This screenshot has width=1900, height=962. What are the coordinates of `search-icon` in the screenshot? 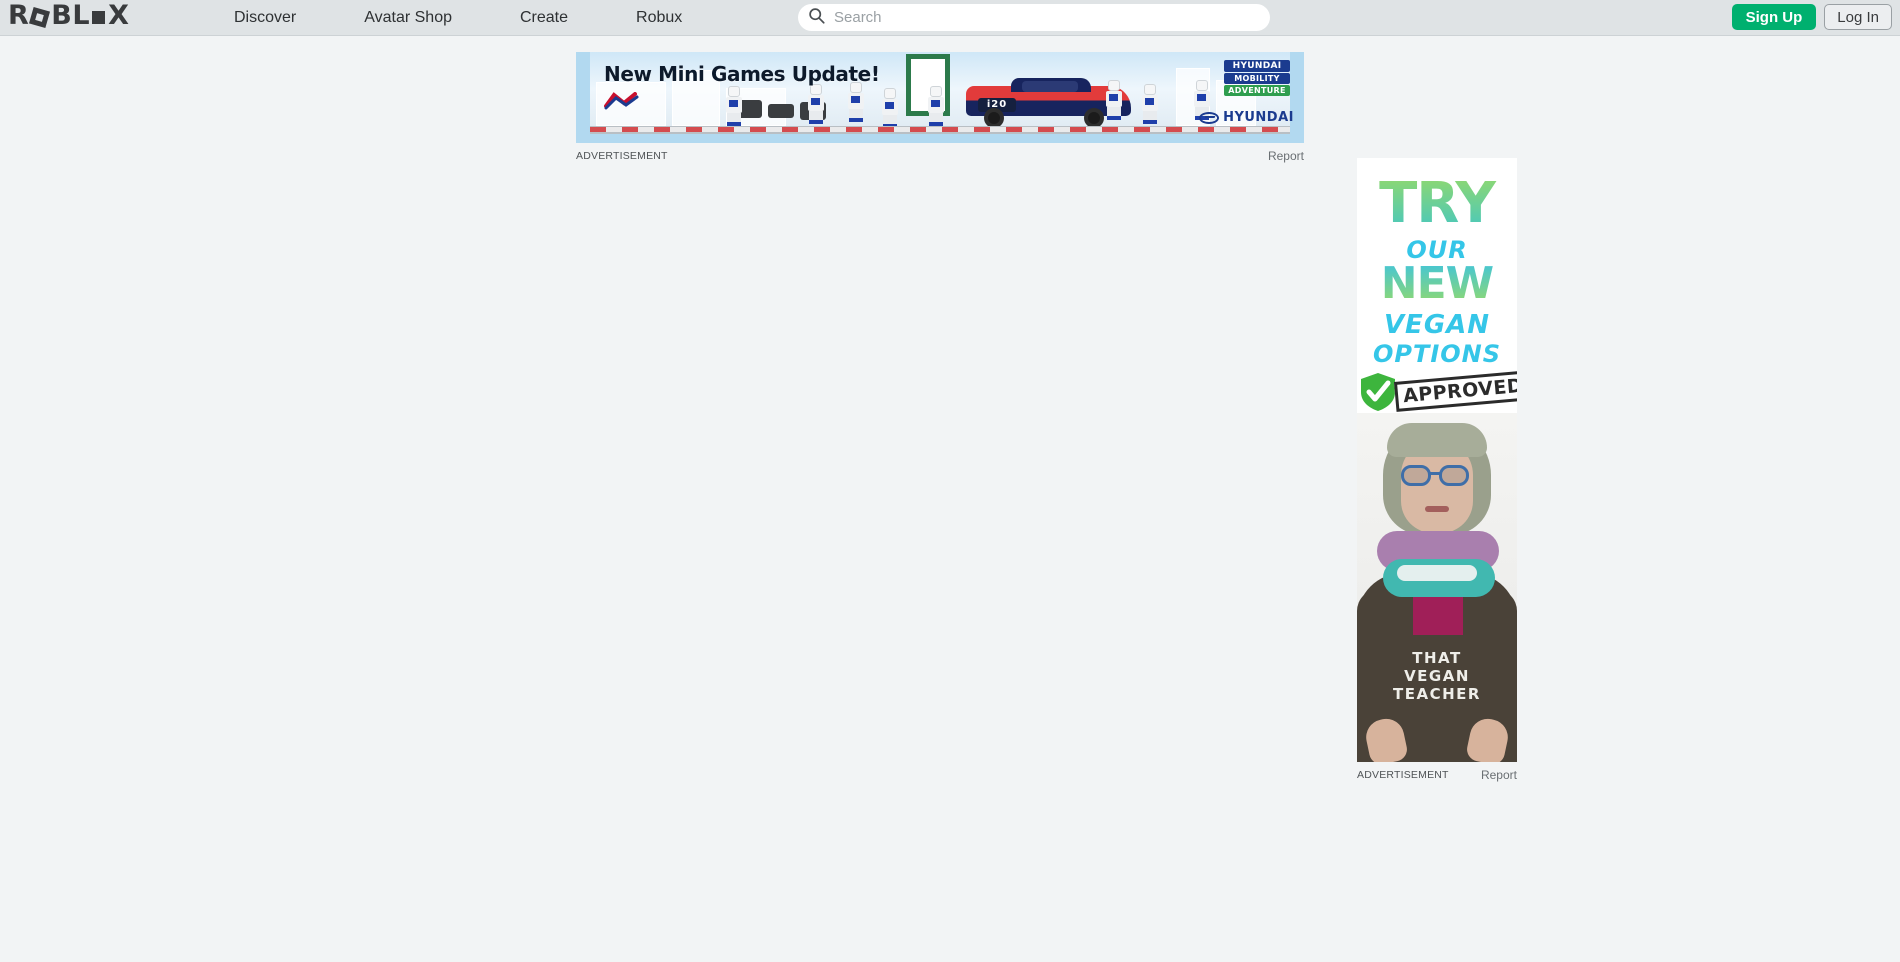 It's located at (816, 18).